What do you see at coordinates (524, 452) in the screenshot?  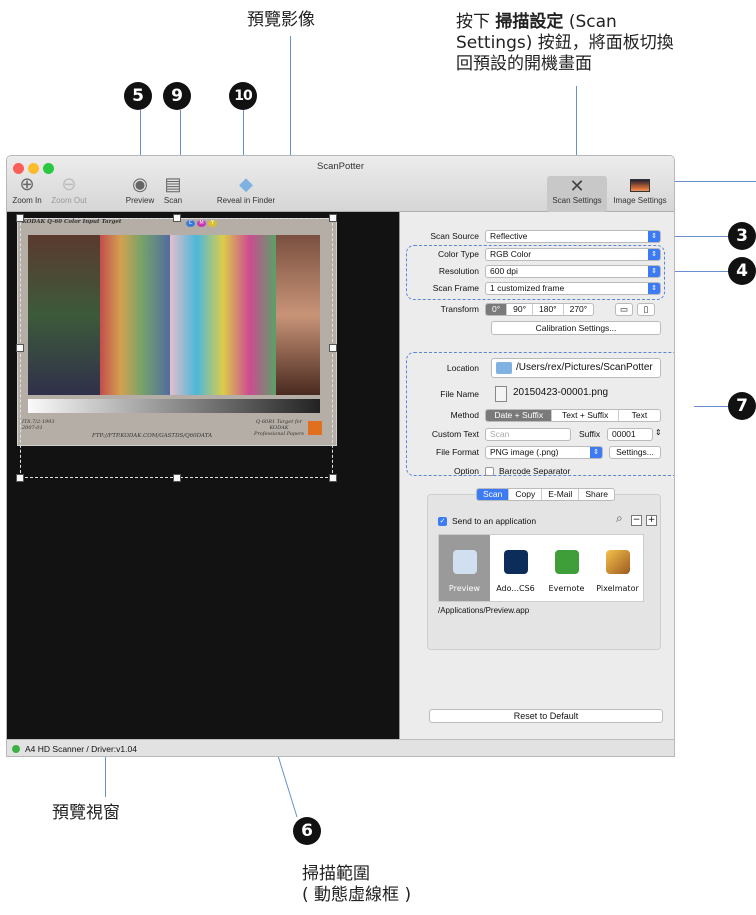 I see `file-format-value: PNG image (.png)` at bounding box center [524, 452].